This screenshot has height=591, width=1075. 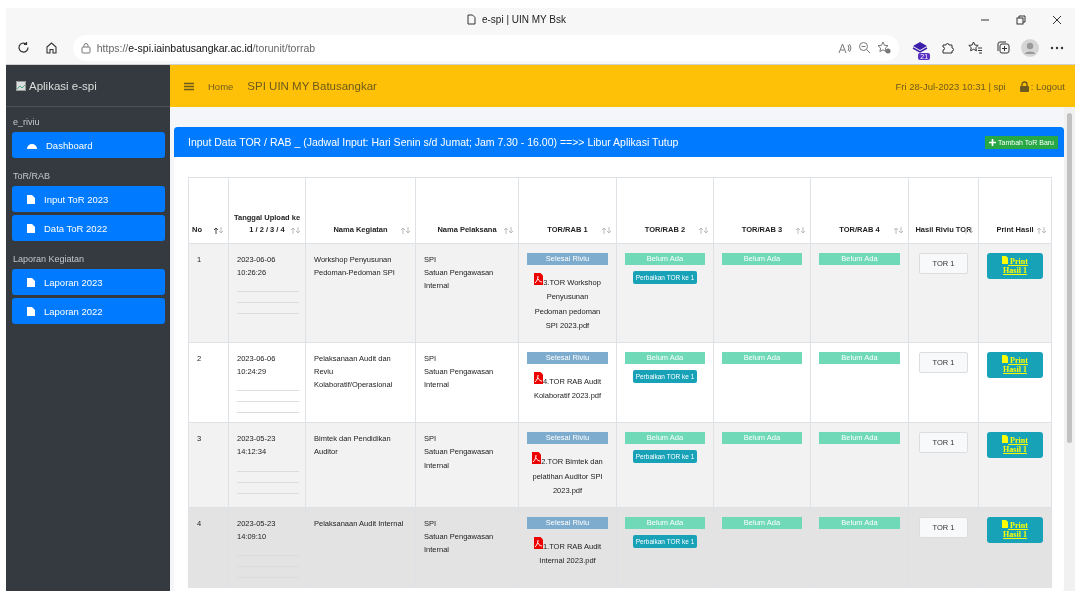 I want to click on more-icon, so click(x=1057, y=47).